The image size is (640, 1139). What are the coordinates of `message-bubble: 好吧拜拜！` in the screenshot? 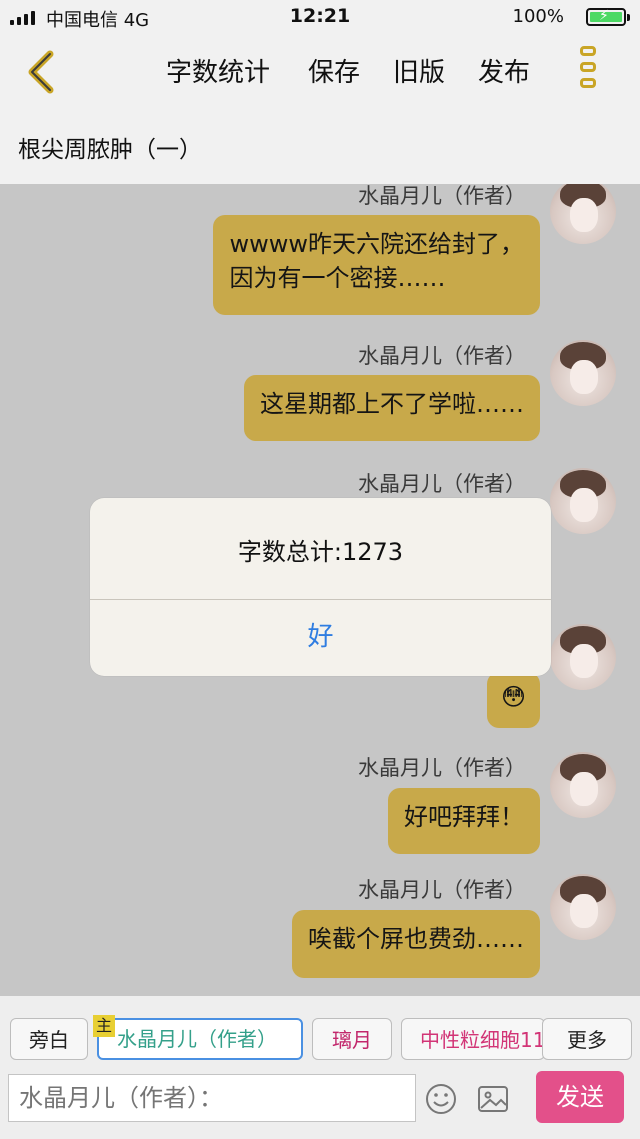 It's located at (464, 821).